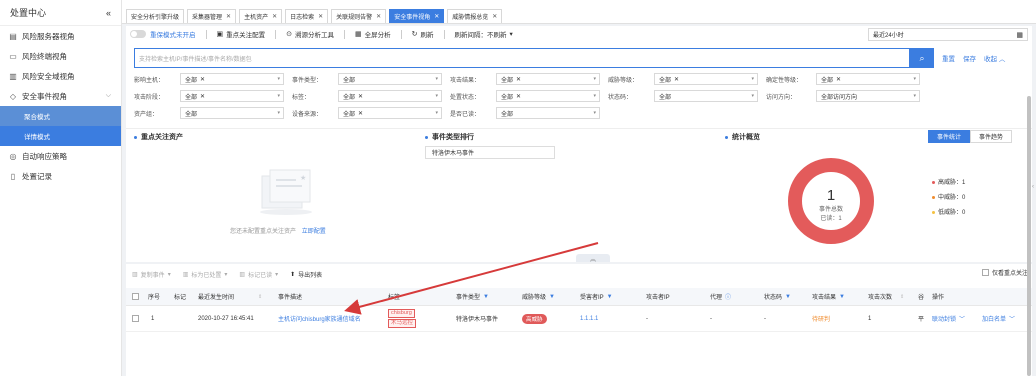  Describe the element at coordinates (706, 79) in the screenshot. I see `threat-level-select: 全部 ✕ ▾` at that location.